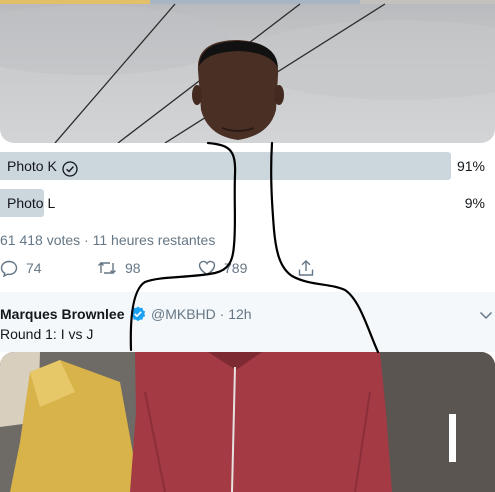 This screenshot has height=492, width=495. What do you see at coordinates (236, 268) in the screenshot?
I see `like-count: 789` at bounding box center [236, 268].